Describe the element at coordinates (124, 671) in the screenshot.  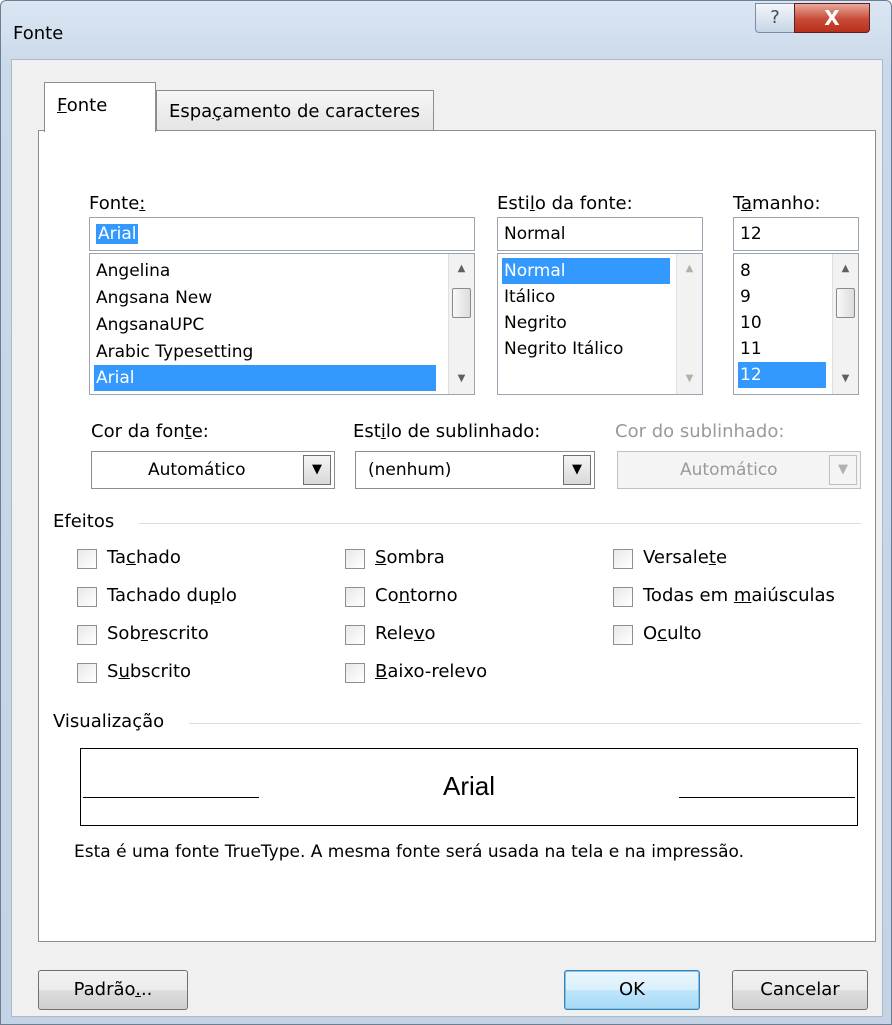
I see `label-accel: u` at that location.